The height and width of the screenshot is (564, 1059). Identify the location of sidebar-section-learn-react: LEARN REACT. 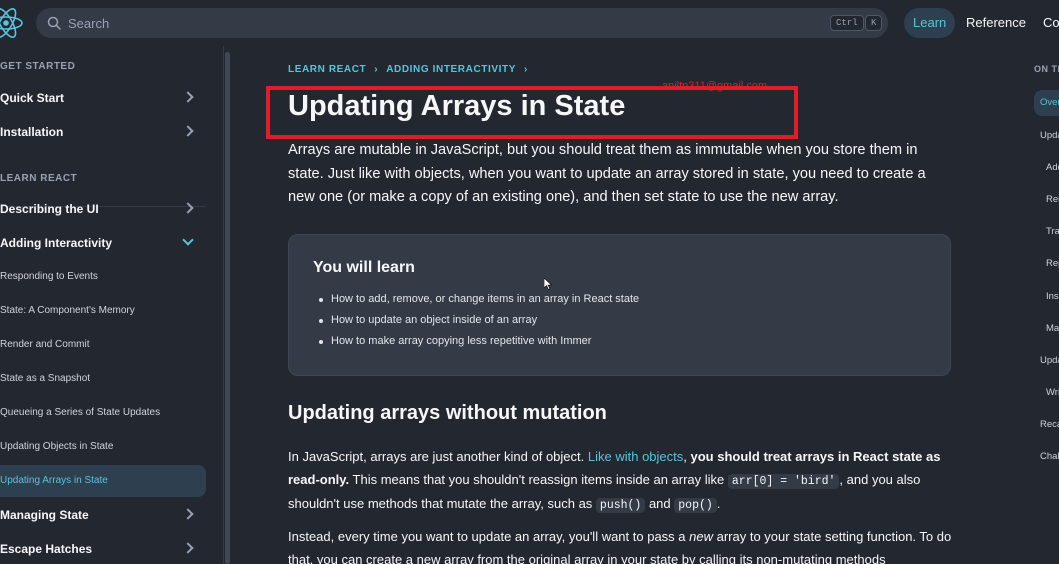
(39, 178).